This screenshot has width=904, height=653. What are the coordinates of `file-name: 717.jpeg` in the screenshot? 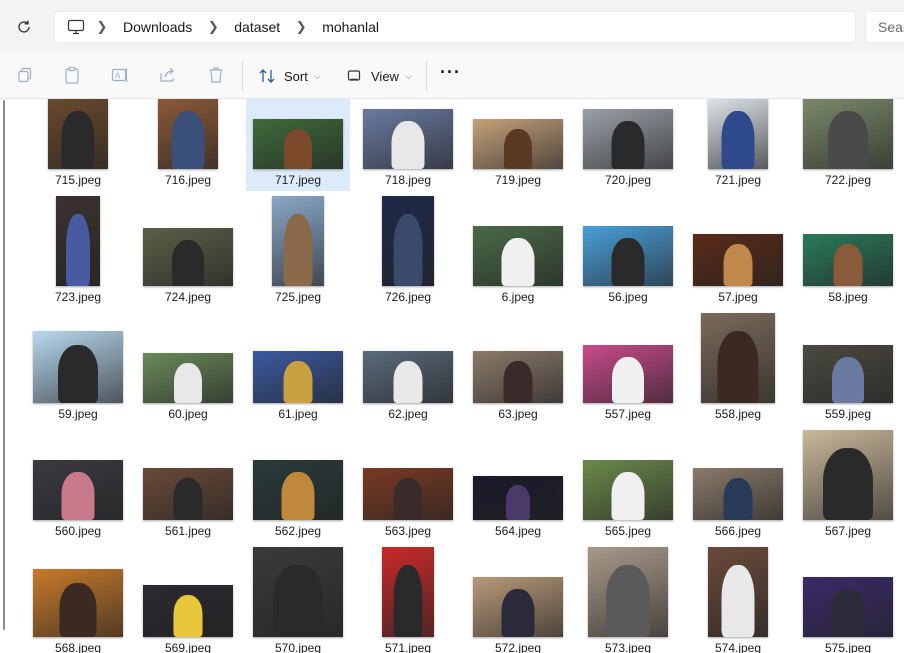 It's located at (298, 180).